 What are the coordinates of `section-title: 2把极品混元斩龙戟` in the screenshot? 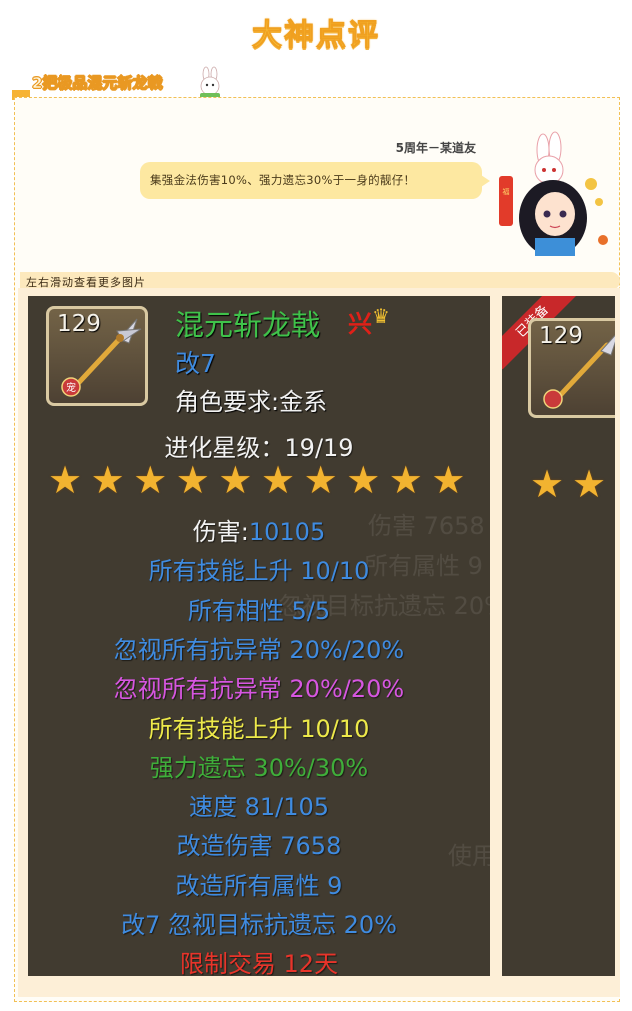 It's located at (97, 83).